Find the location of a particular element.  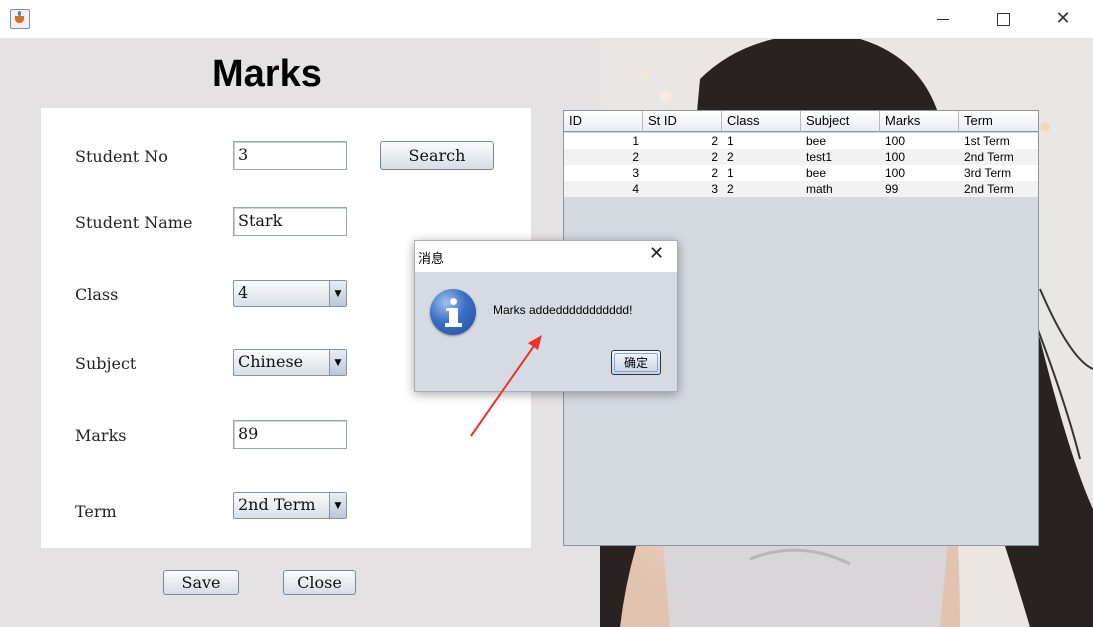

term-label: Term is located at coordinates (96, 511).